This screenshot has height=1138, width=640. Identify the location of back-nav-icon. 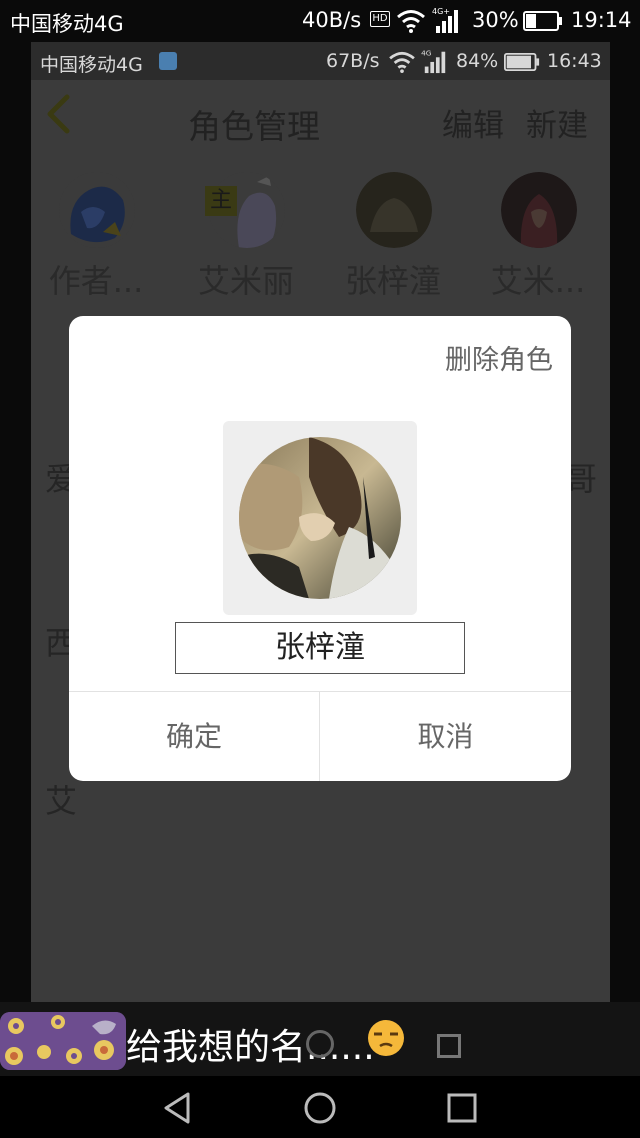
(178, 1108).